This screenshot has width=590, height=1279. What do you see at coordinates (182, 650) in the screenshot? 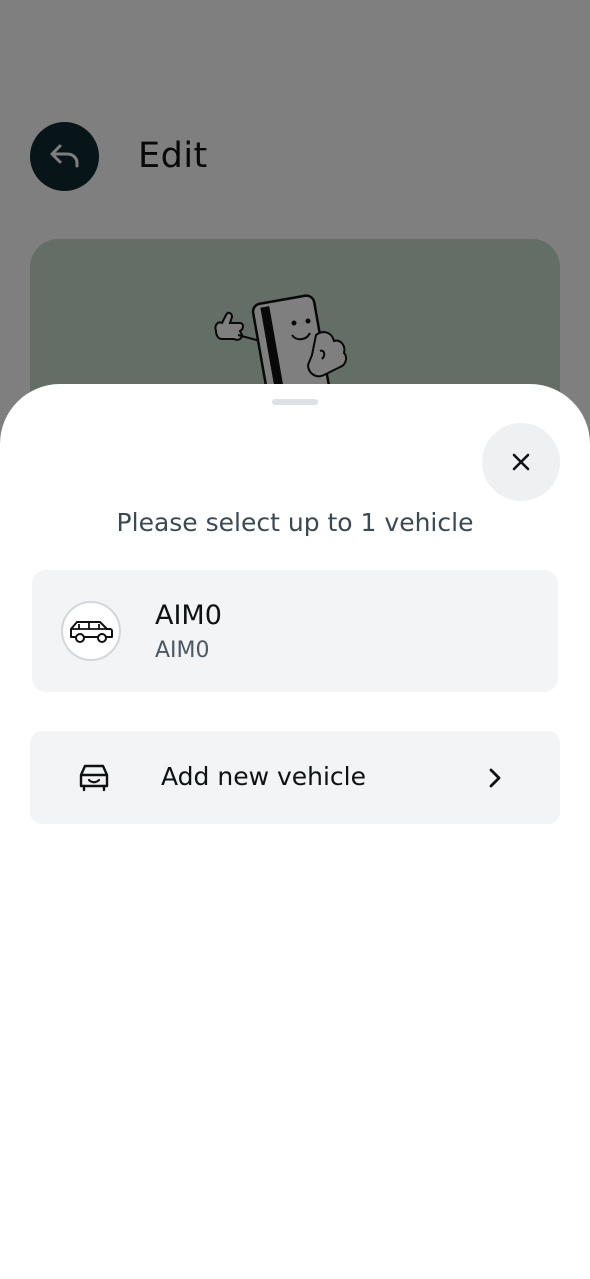
I see `vehicle-plate: AIM0` at bounding box center [182, 650].